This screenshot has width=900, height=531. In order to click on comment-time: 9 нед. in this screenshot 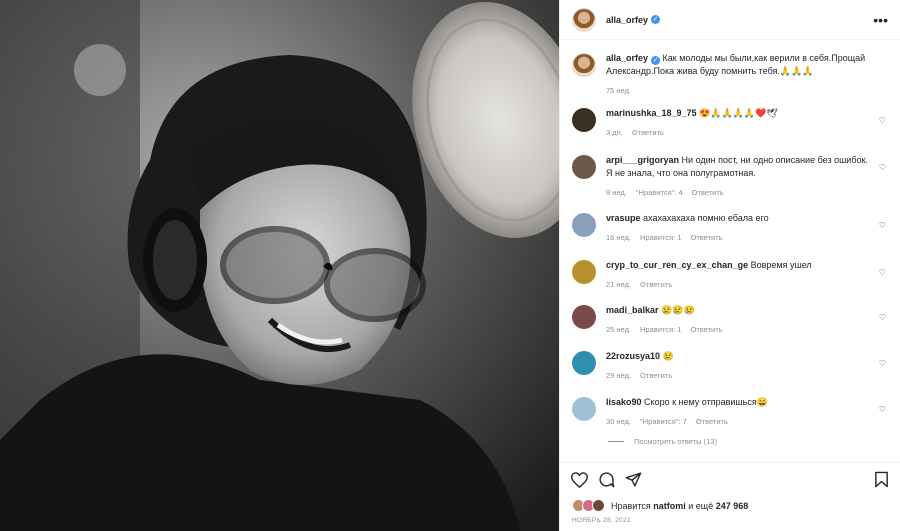, I will do `click(616, 192)`.